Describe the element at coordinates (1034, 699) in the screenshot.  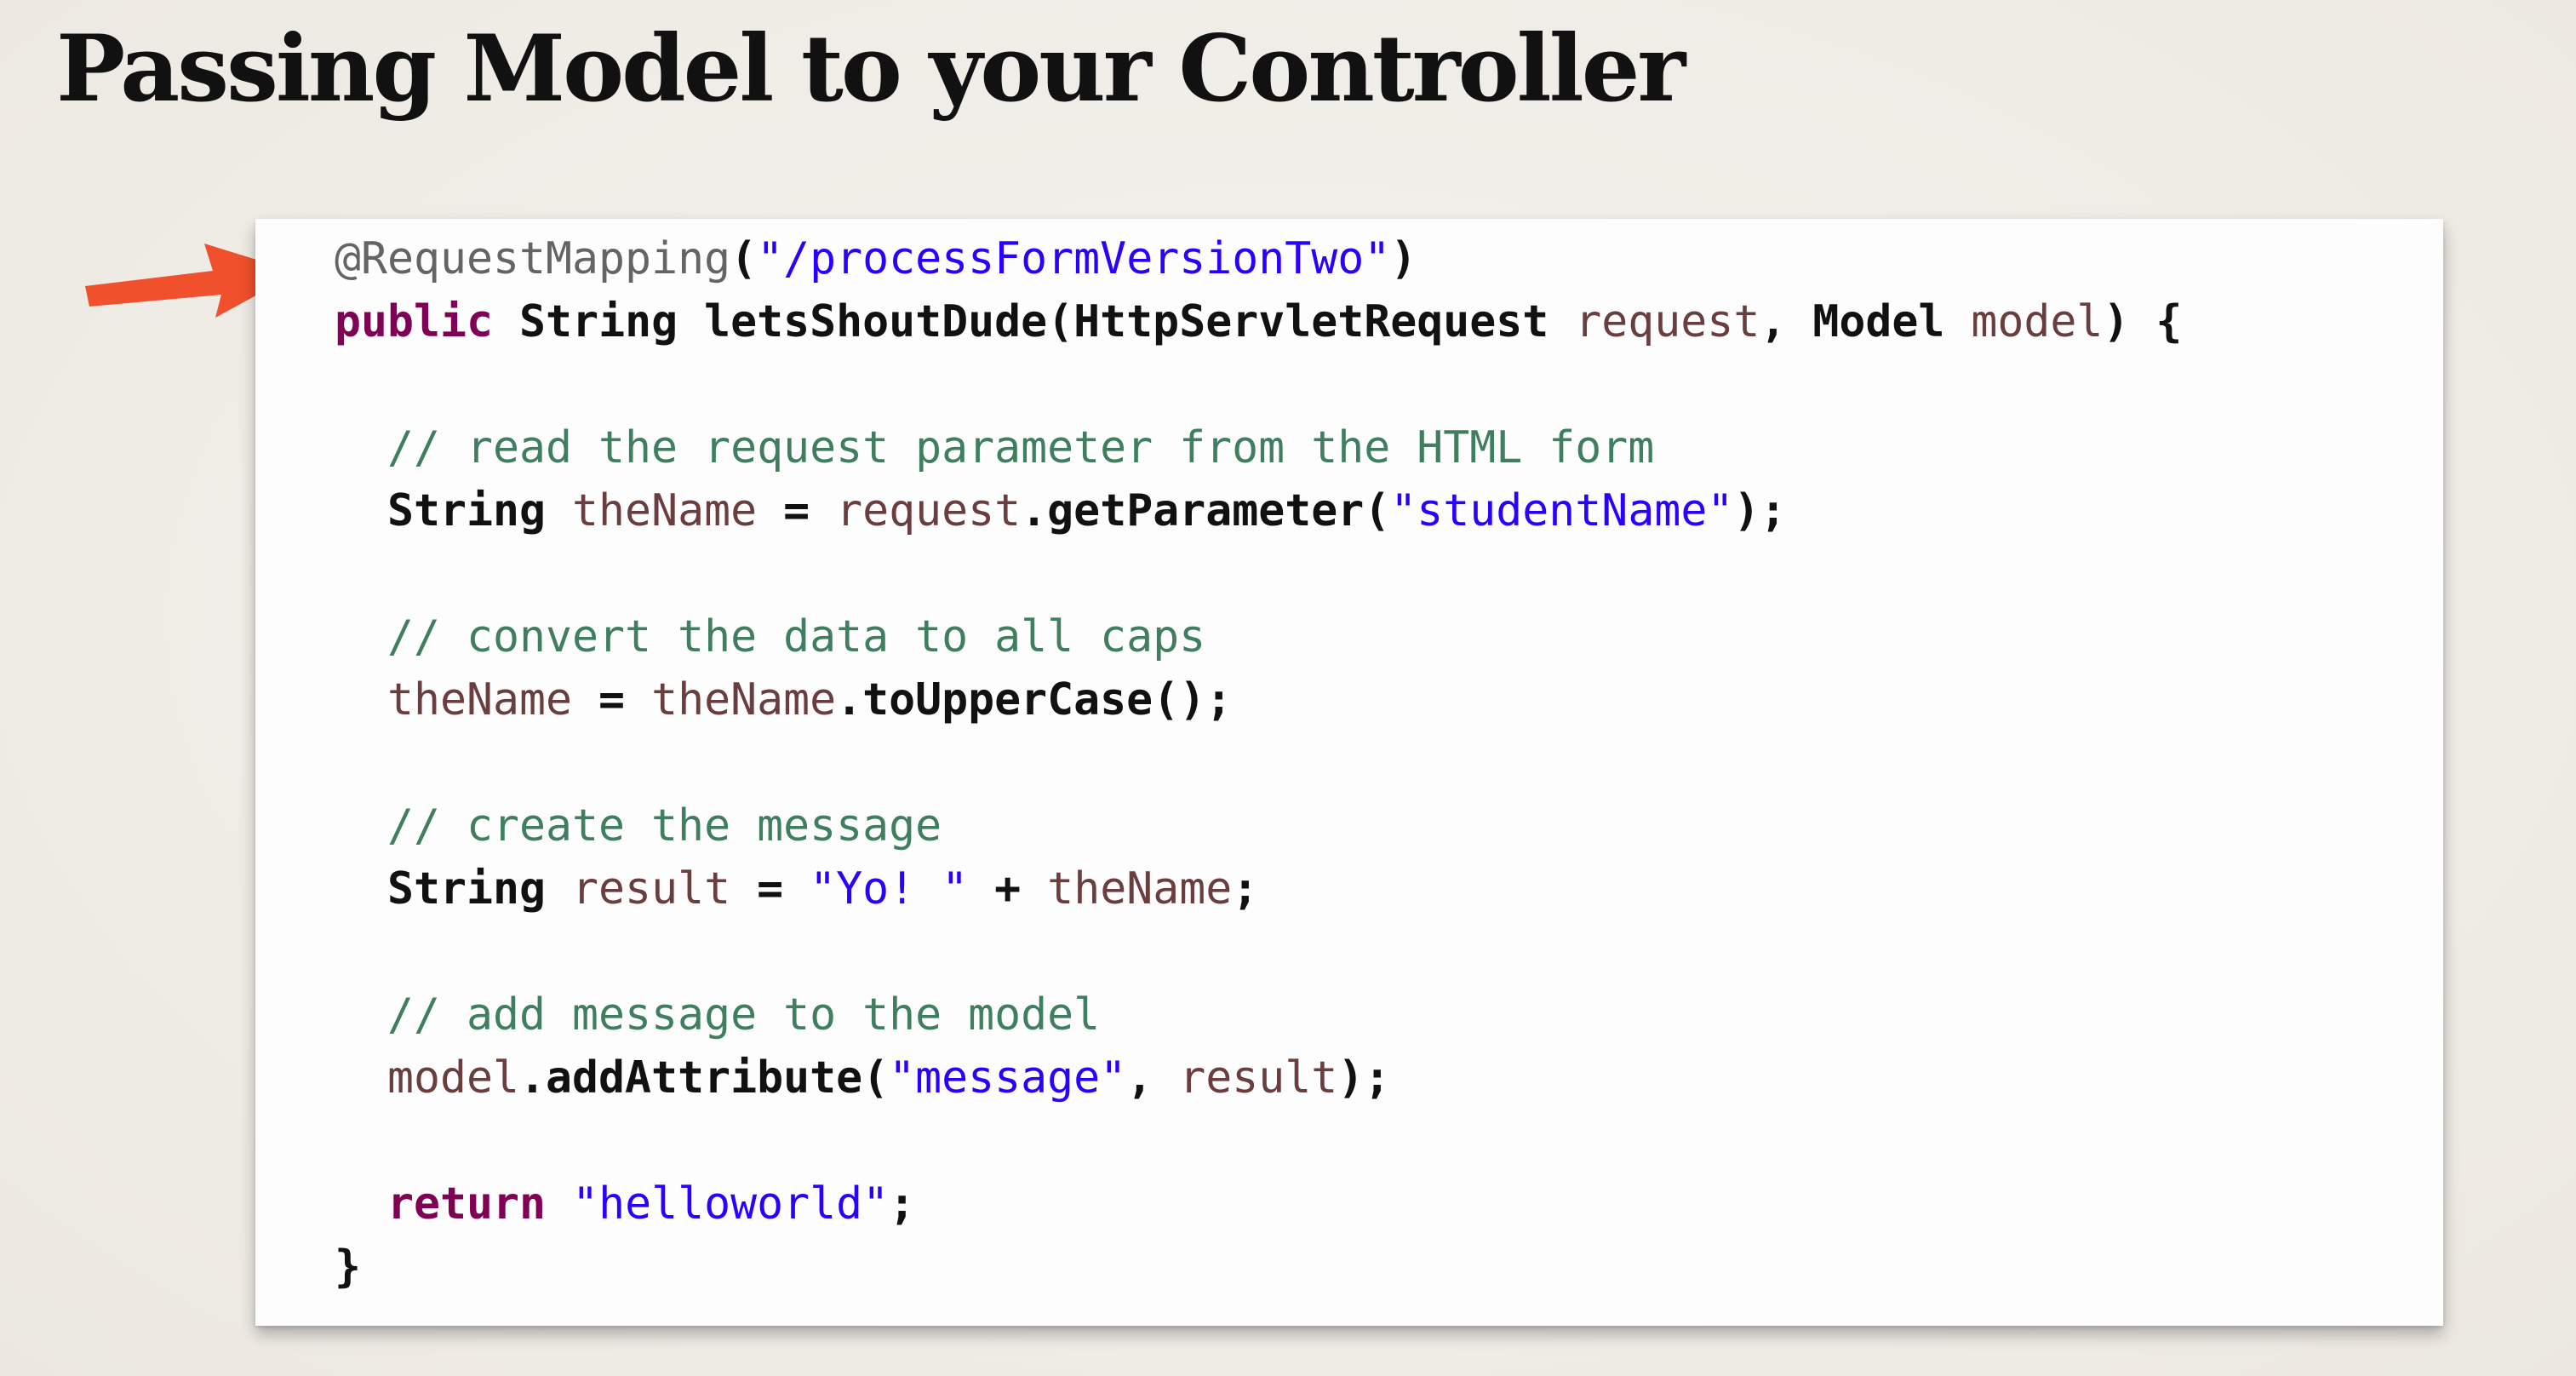
I see `code-token-plain: .toUpperCase();` at that location.